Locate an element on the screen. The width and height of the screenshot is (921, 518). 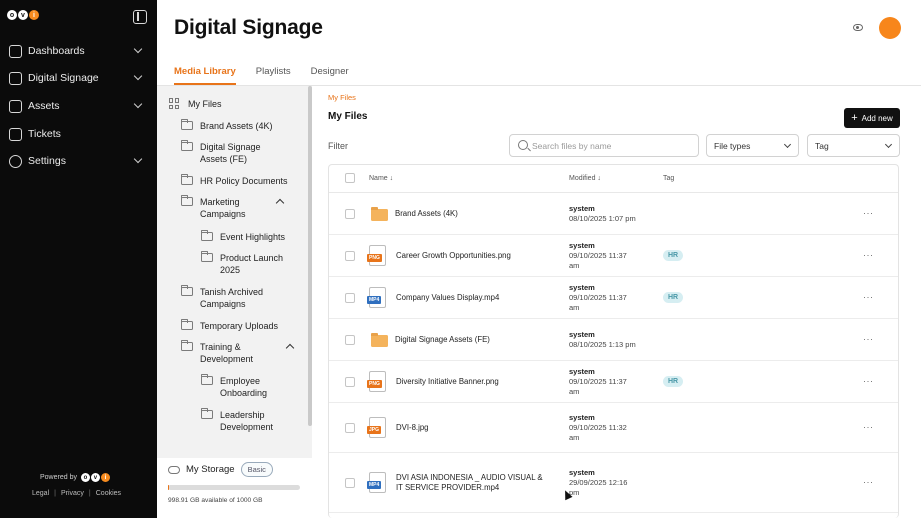
nav-dashboards: Dashboards is located at coordinates (78, 51).